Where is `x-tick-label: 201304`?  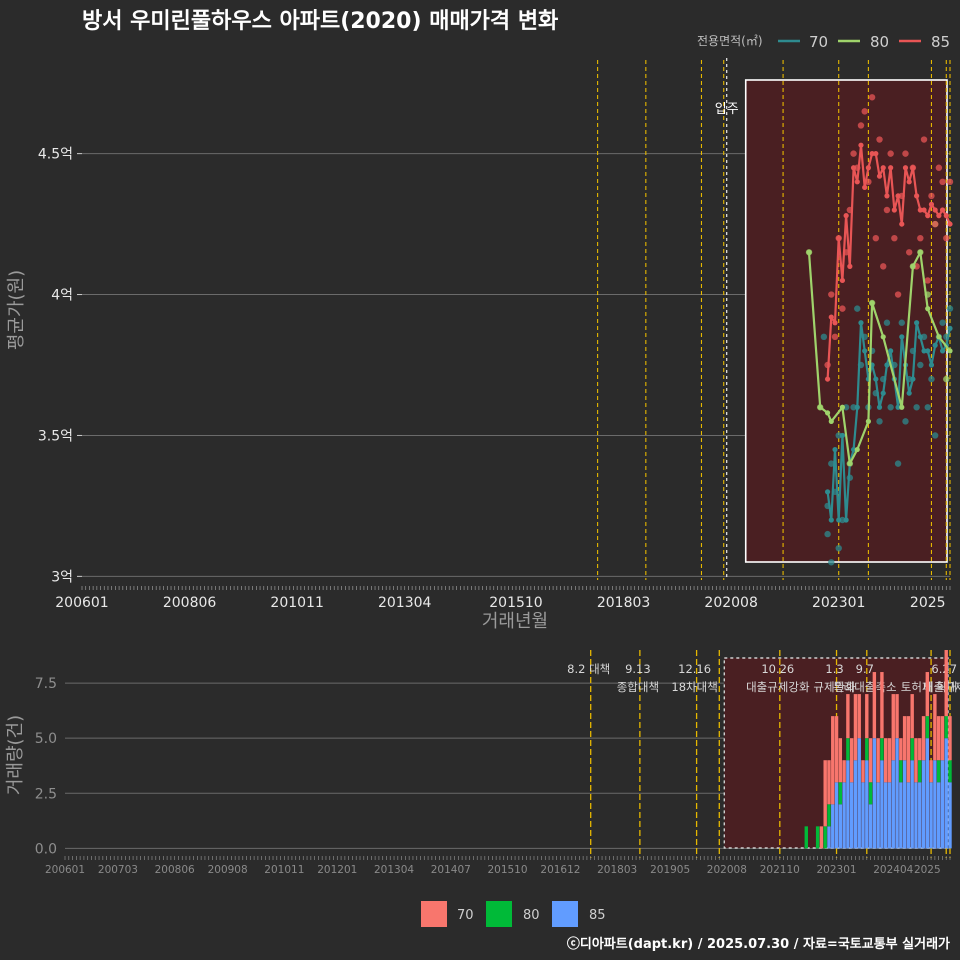 x-tick-label: 201304 is located at coordinates (405, 603).